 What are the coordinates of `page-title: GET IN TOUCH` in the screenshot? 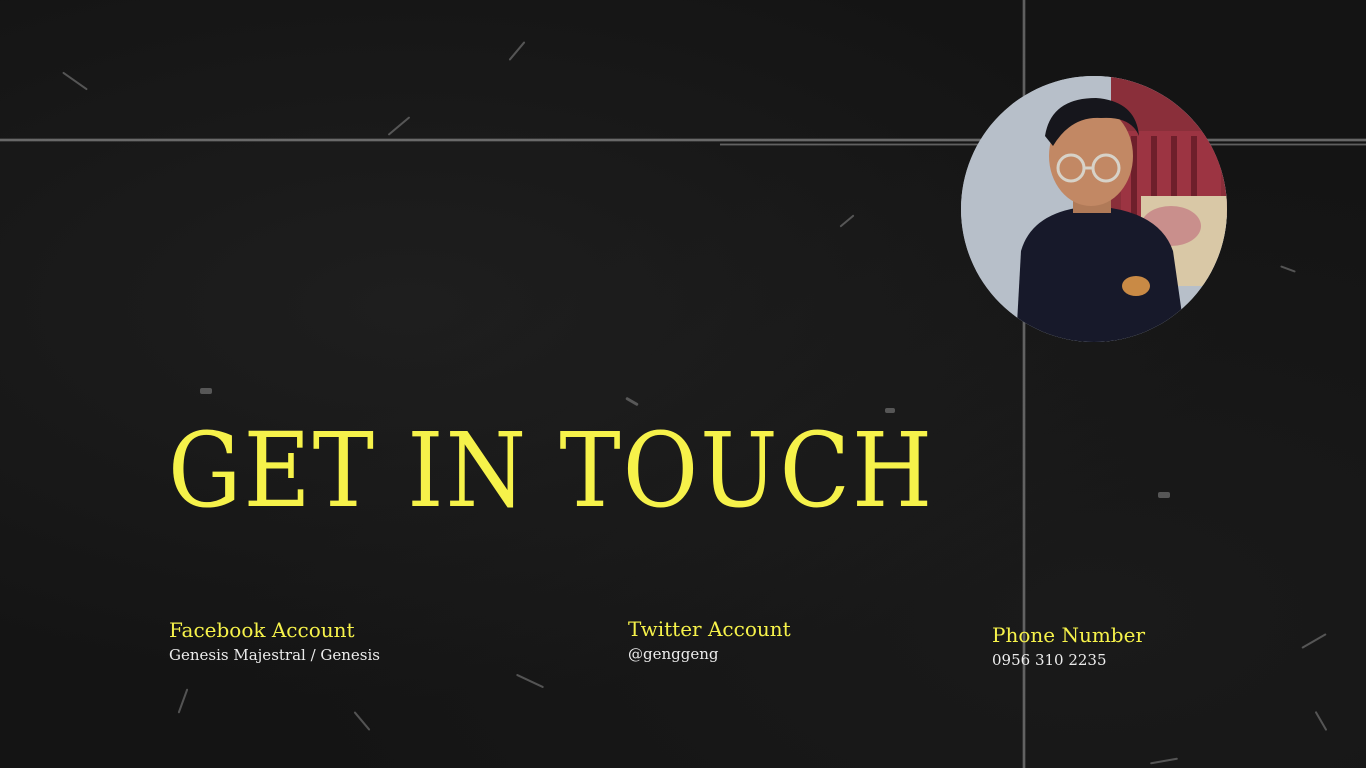 It's located at (551, 471).